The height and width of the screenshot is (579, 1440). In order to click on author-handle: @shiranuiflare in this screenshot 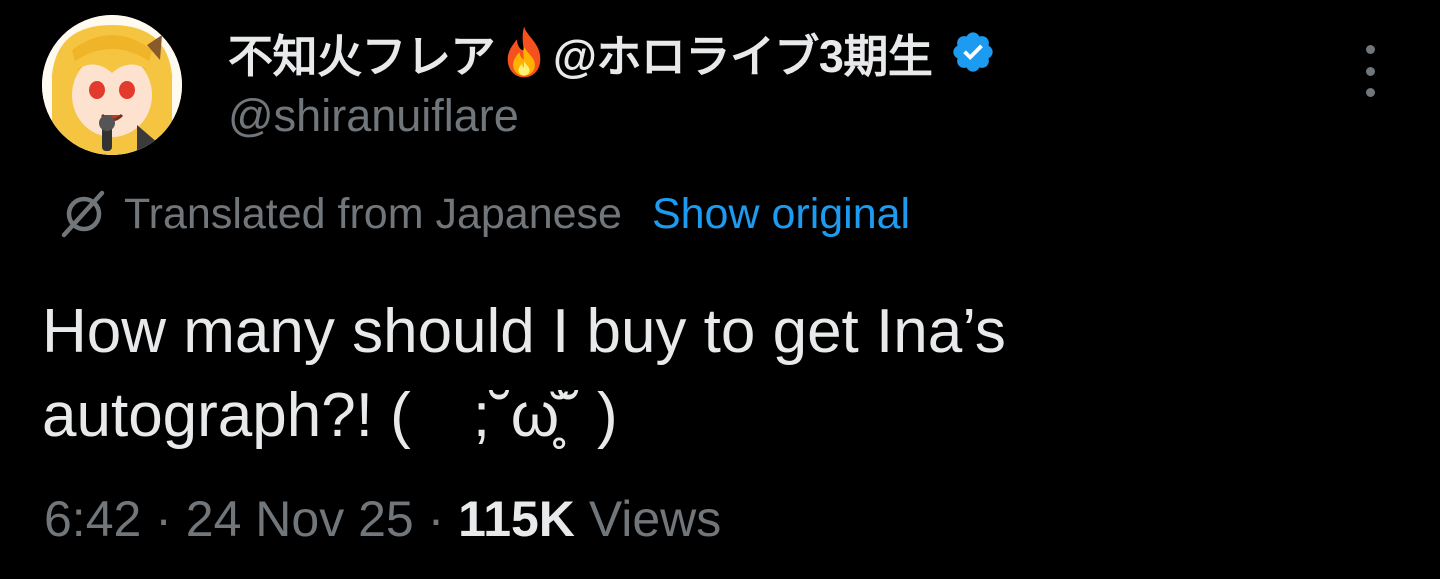, I will do `click(373, 116)`.